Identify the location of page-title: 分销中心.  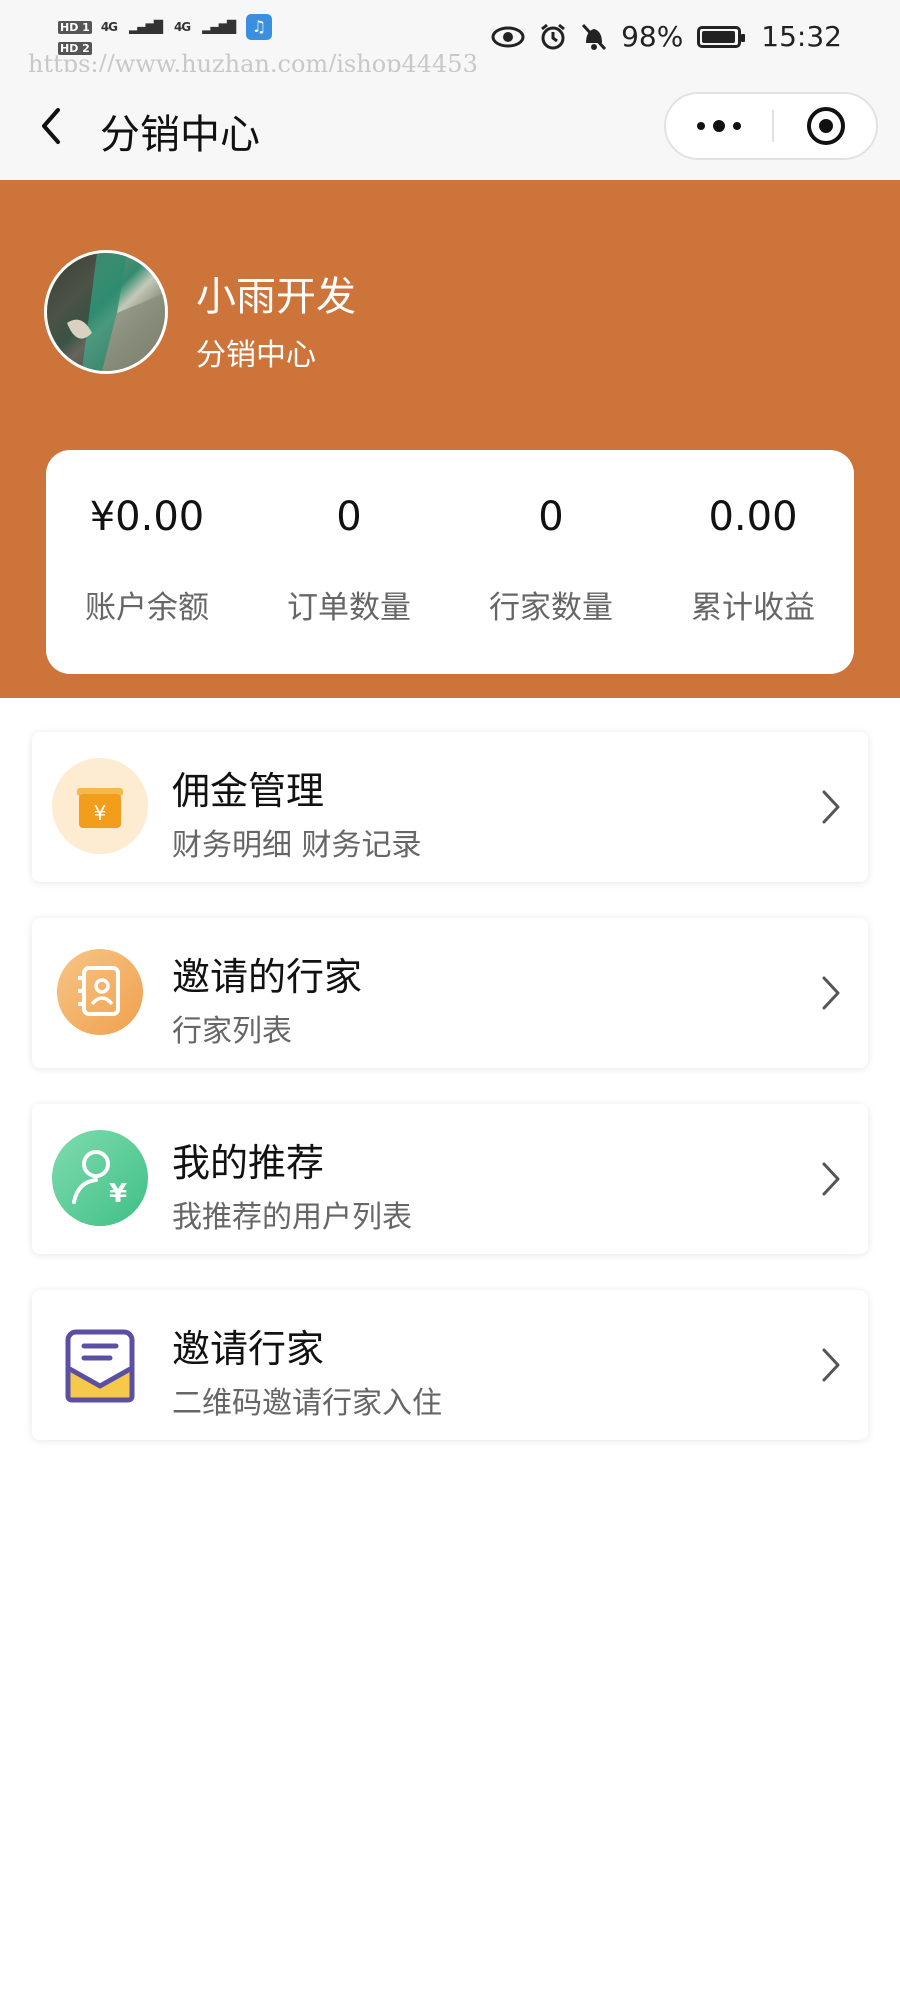
(180, 135).